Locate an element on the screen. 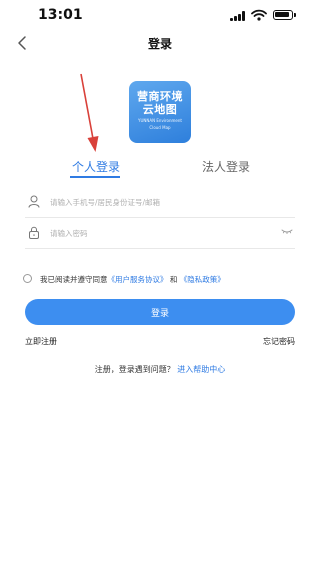  forgot-password-link: 忘记密码 is located at coordinates (279, 341).